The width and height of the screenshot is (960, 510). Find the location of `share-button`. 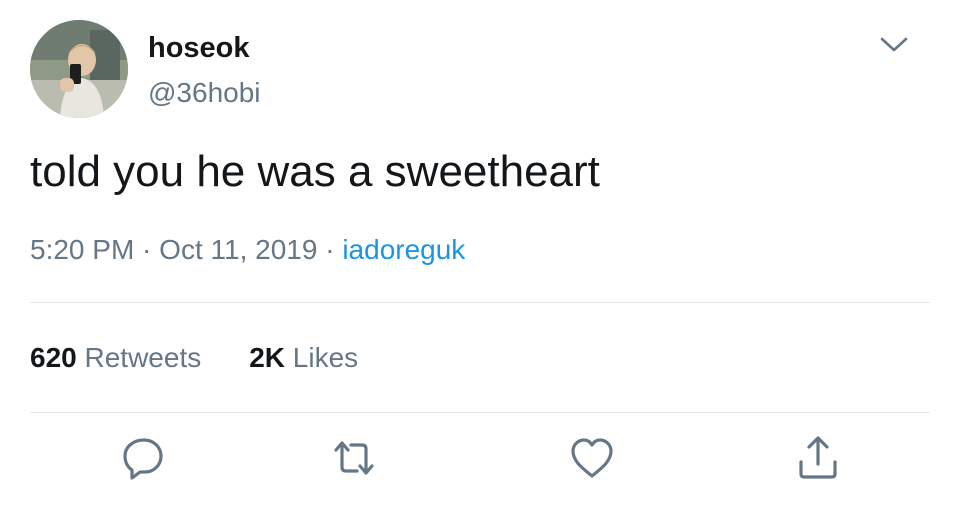

share-button is located at coordinates (818, 458).